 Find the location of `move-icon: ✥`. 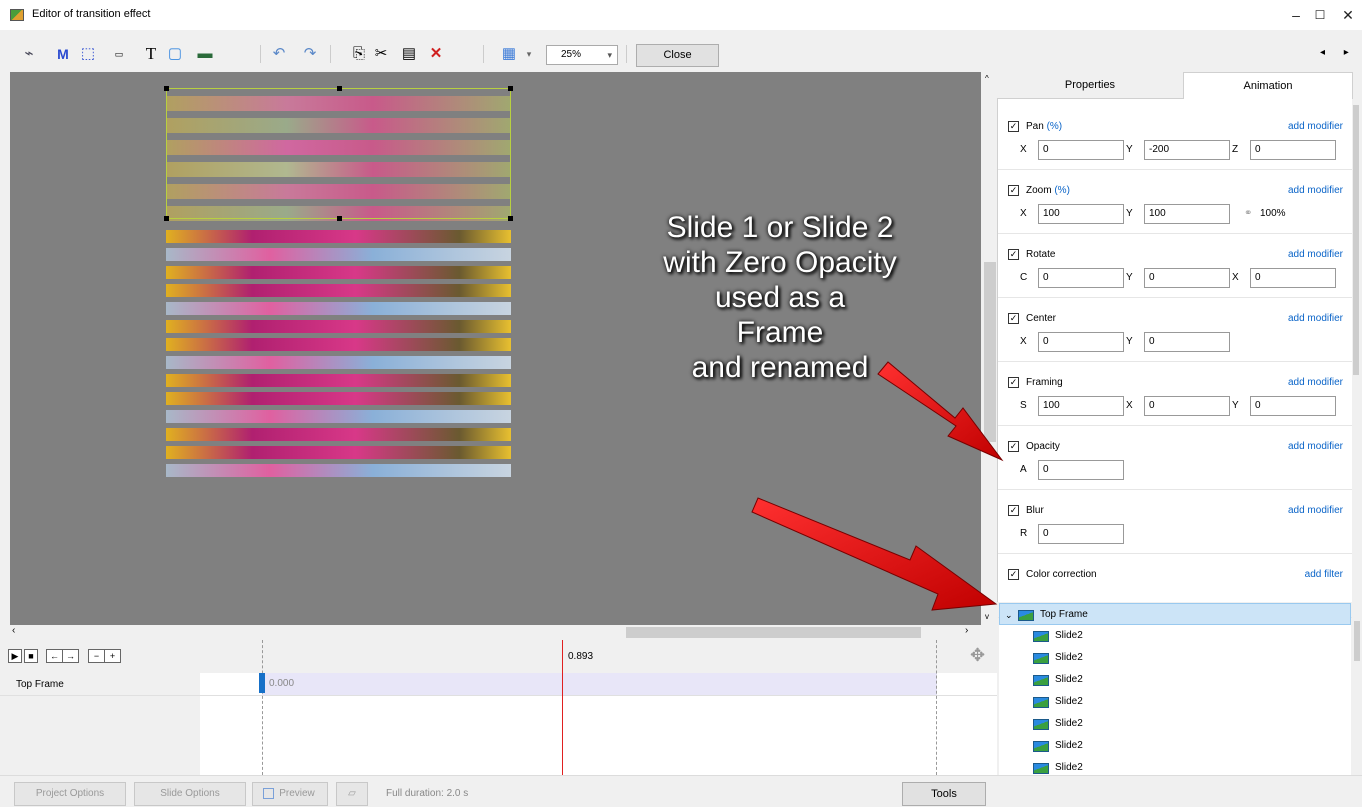

move-icon: ✥ is located at coordinates (977, 655).